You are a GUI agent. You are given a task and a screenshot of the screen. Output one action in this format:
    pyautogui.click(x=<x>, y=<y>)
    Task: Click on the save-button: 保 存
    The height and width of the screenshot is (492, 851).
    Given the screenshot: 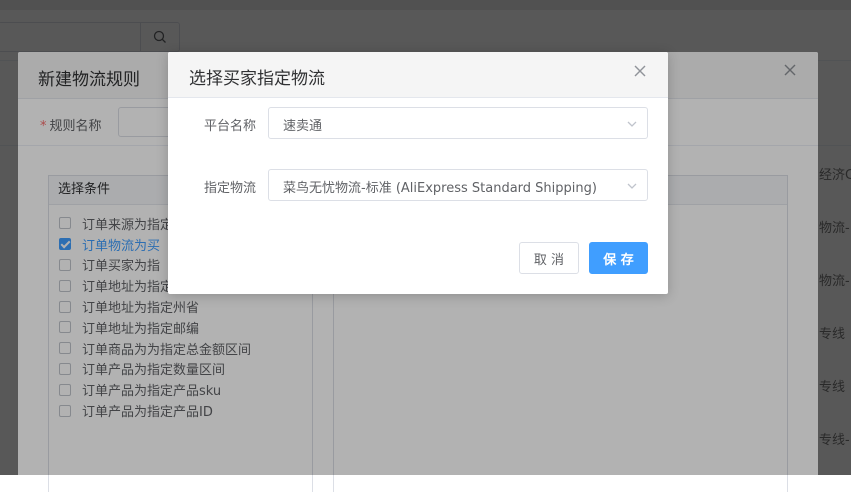 What is the action you would take?
    pyautogui.click(x=618, y=258)
    